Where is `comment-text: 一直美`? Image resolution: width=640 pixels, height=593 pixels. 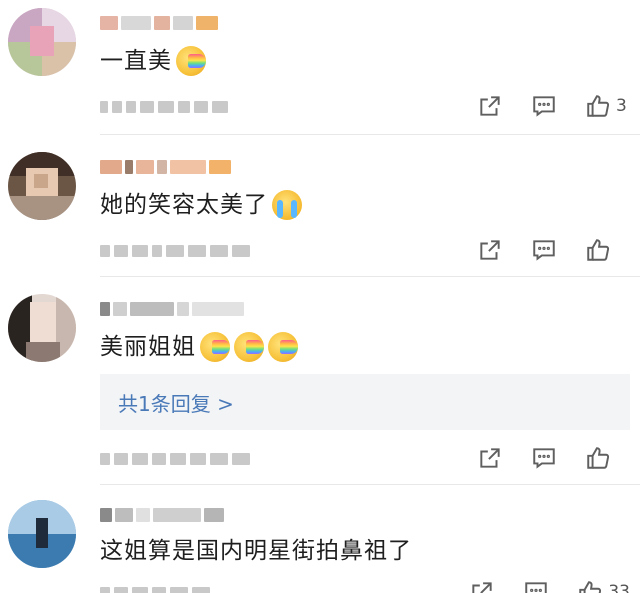
comment-text: 一直美 is located at coordinates (153, 61).